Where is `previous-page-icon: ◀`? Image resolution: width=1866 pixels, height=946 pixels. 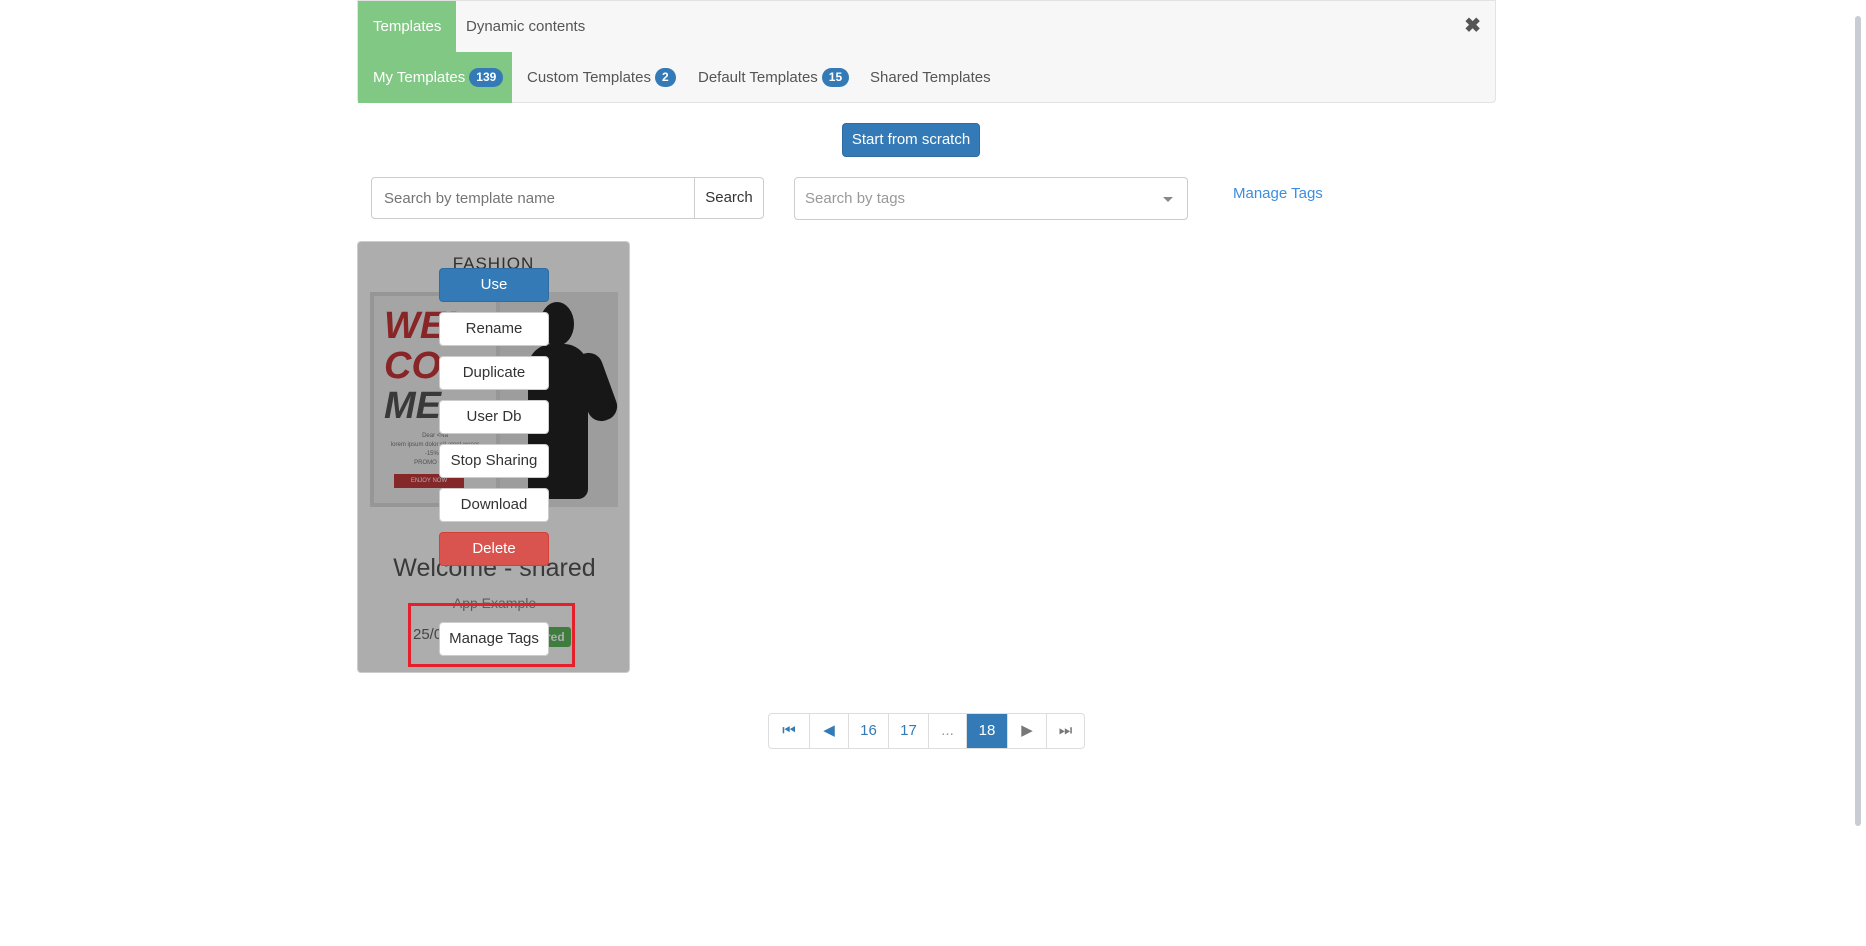
previous-page-icon: ◀ is located at coordinates (828, 731).